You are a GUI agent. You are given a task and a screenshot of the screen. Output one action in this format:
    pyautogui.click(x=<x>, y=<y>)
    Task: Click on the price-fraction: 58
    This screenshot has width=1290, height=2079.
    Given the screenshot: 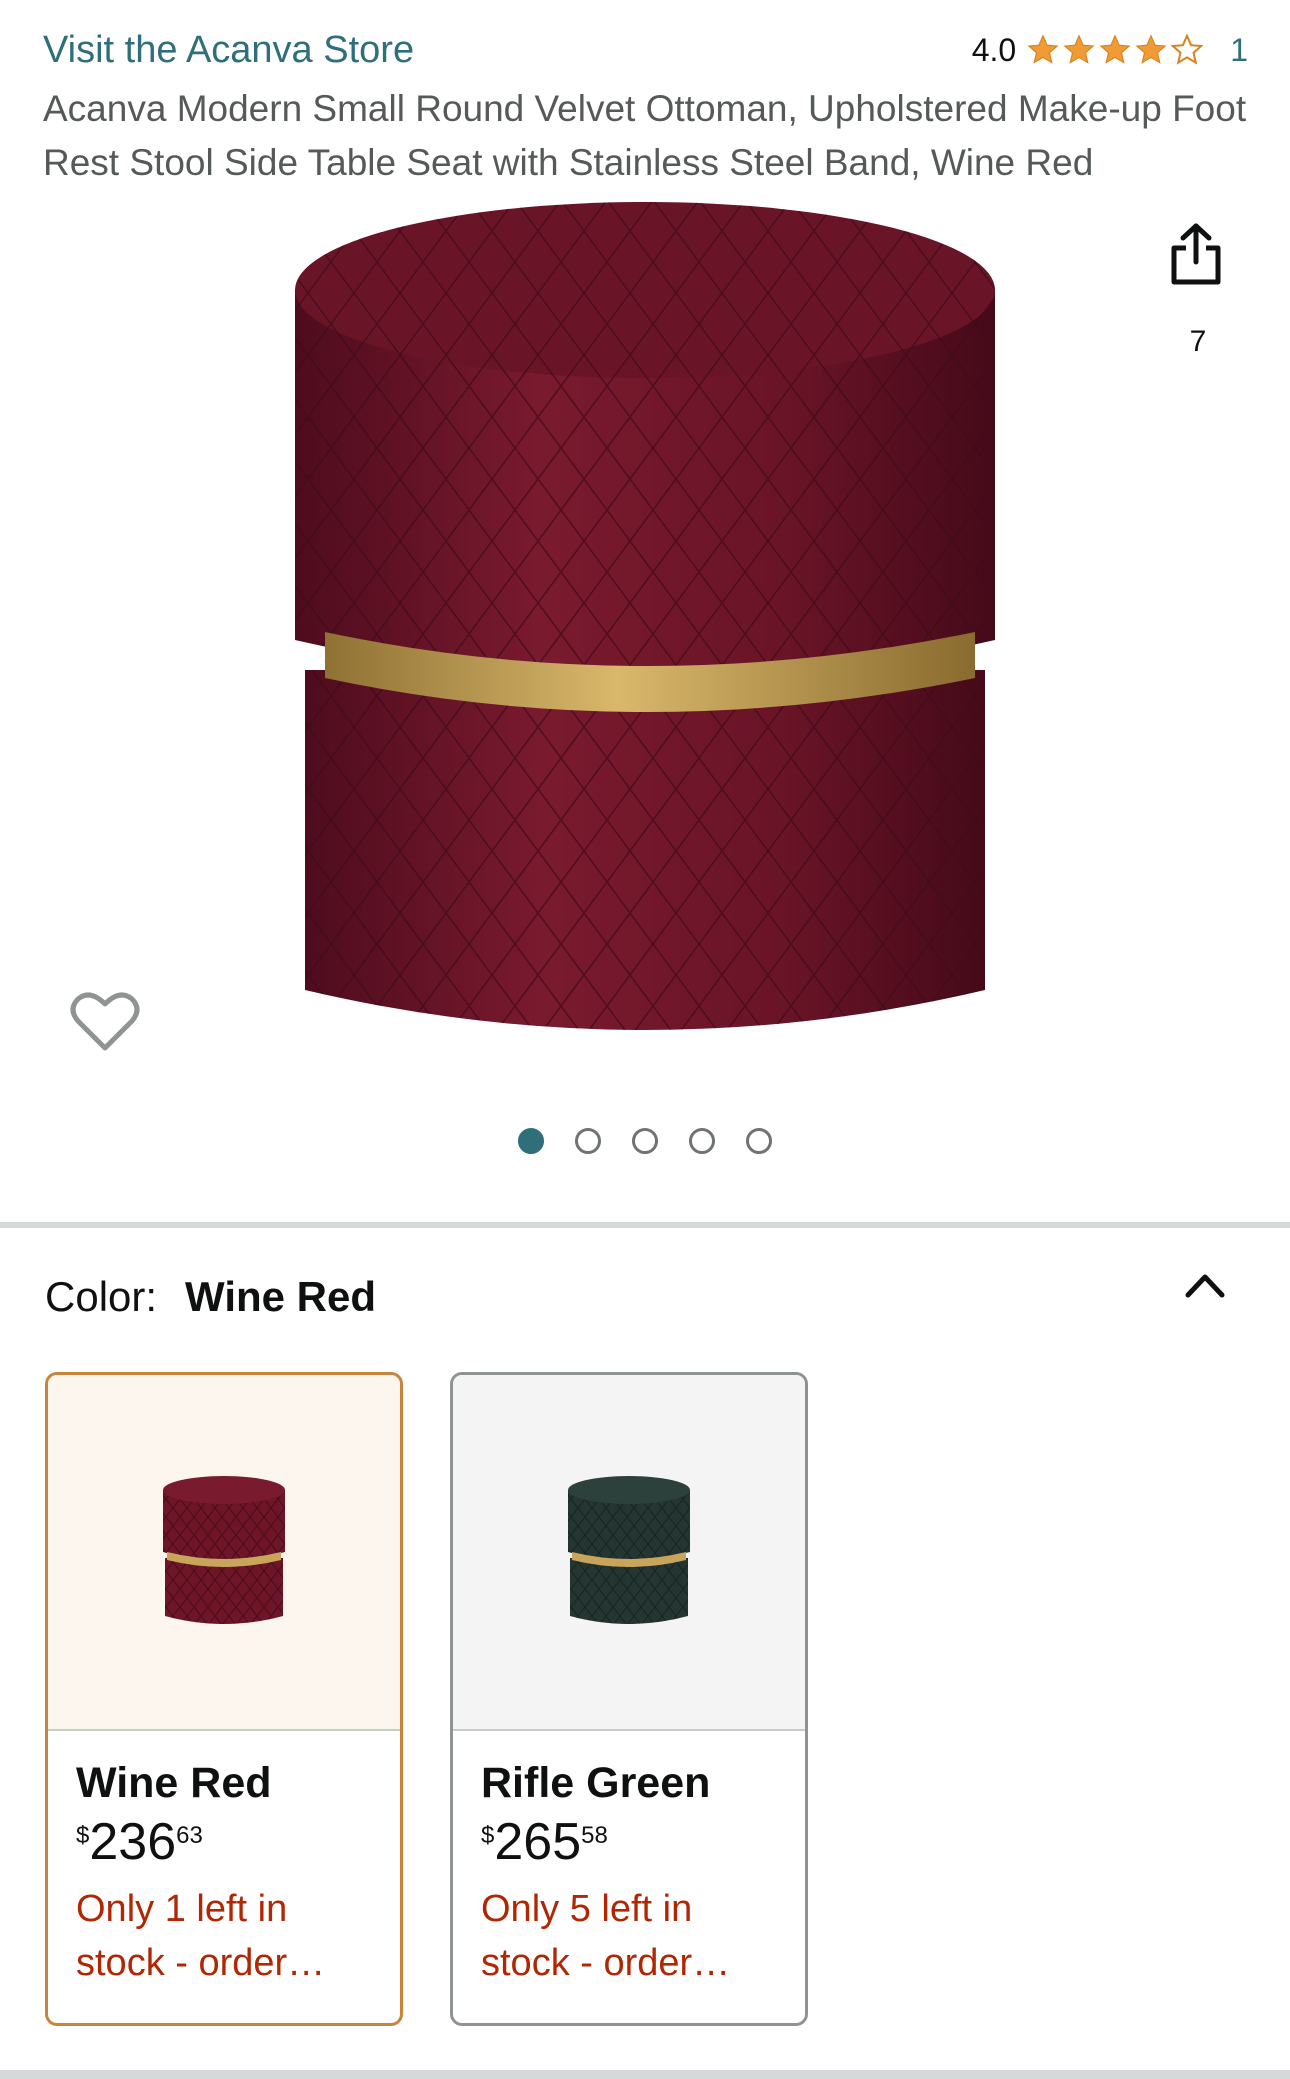 What is the action you would take?
    pyautogui.click(x=594, y=1835)
    